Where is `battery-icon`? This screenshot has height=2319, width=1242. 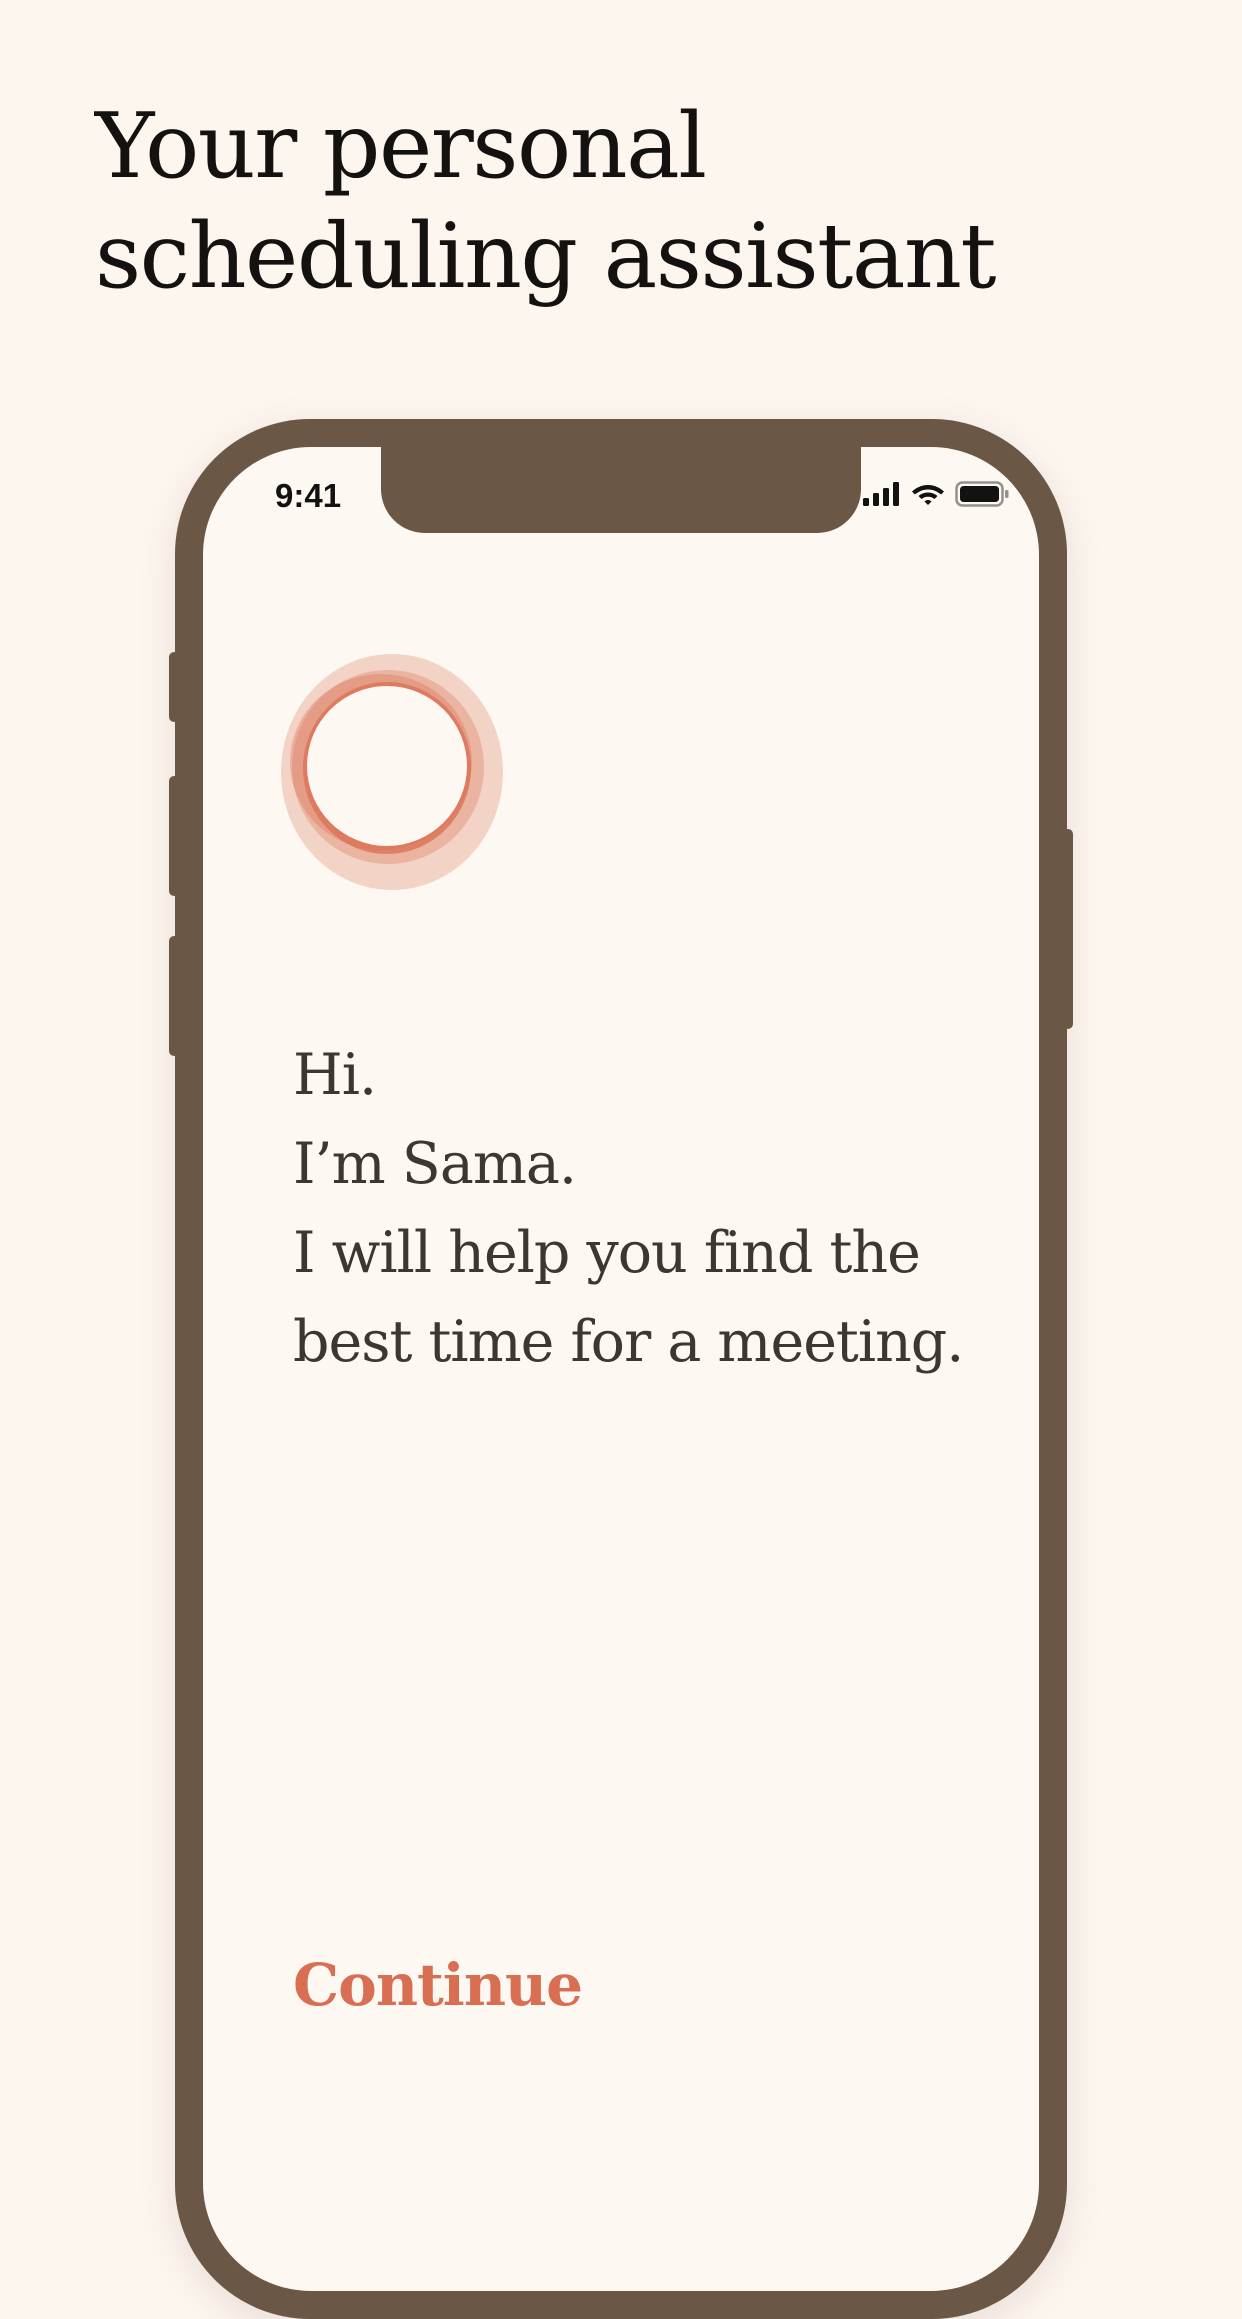 battery-icon is located at coordinates (982, 494).